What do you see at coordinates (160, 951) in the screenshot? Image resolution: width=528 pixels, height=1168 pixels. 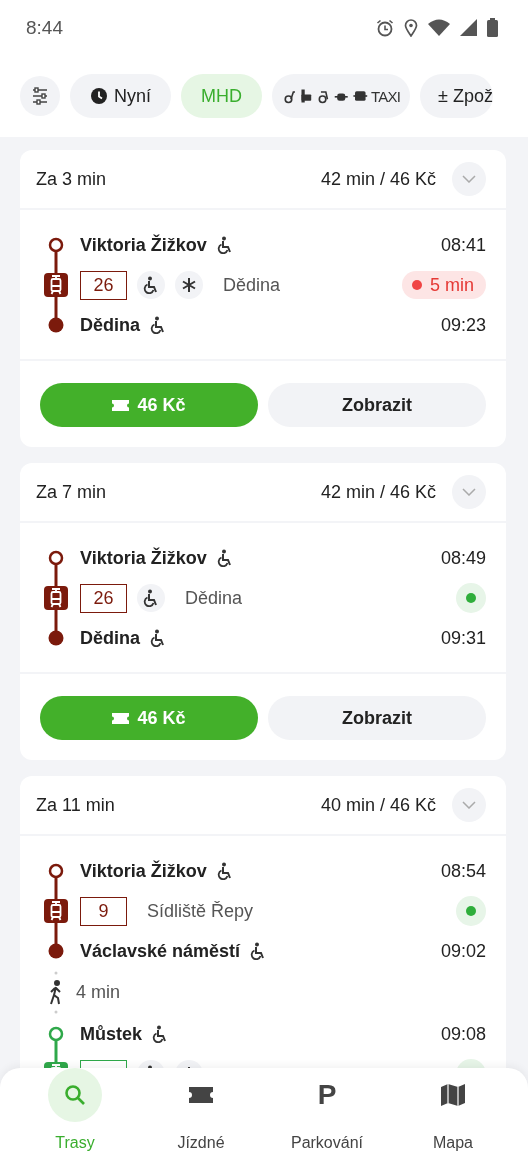 I see `stop-name: Václavské náměstí` at bounding box center [160, 951].